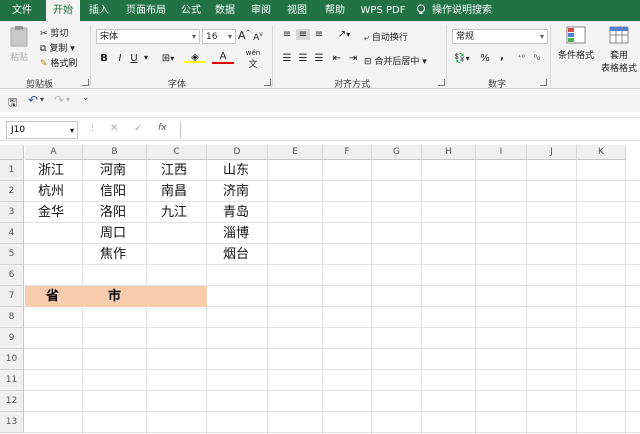 The height and width of the screenshot is (434, 640). What do you see at coordinates (258, 37) in the screenshot?
I see `shrink-font-button: Av` at bounding box center [258, 37].